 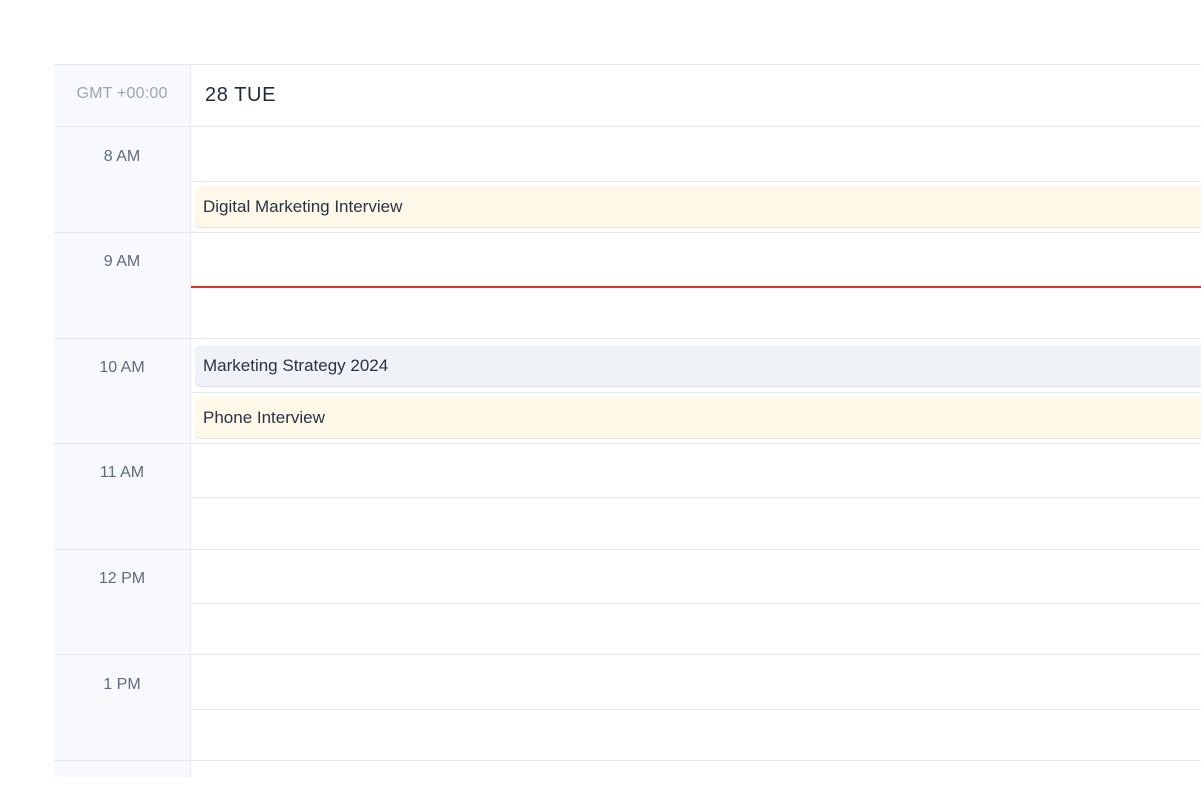 I want to click on hour-label-8am: 8 AM, so click(x=122, y=156).